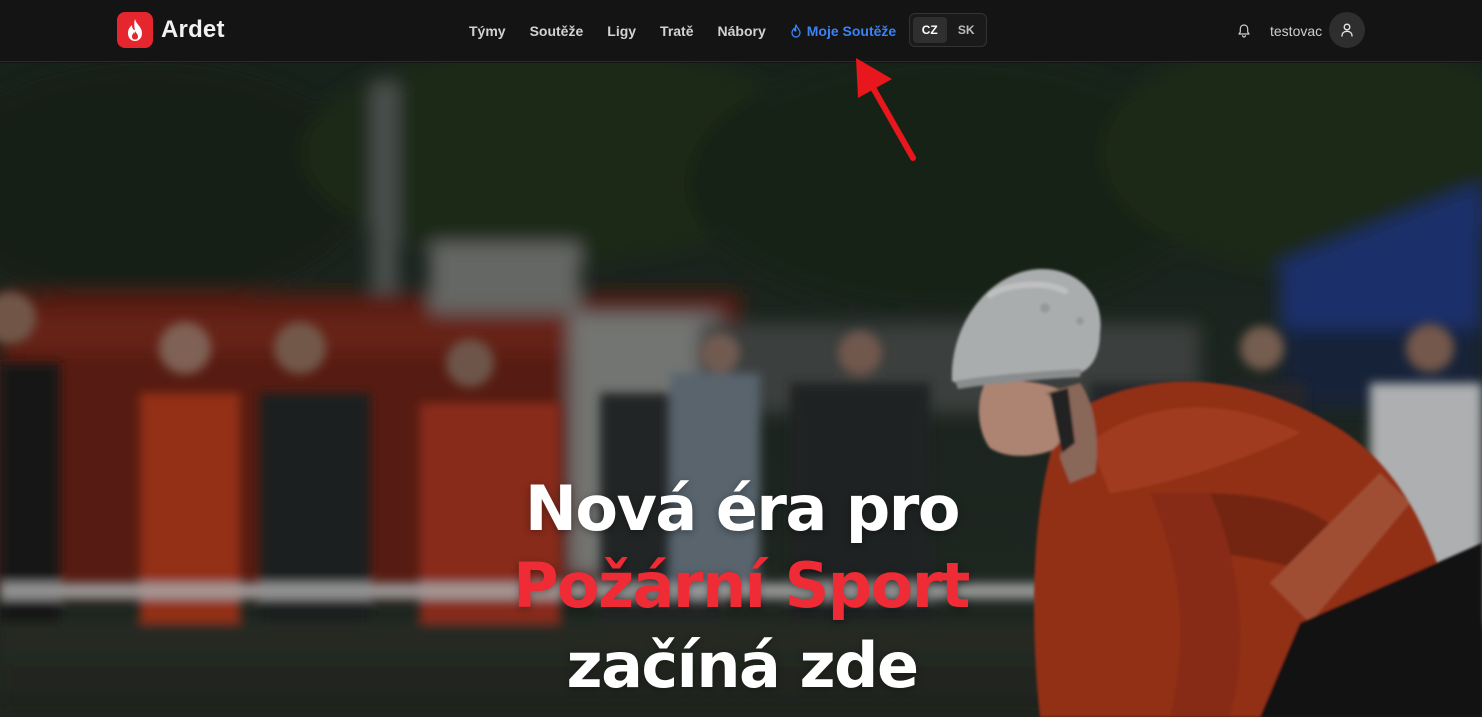 The width and height of the screenshot is (1482, 717). I want to click on annotation-arrow-icon, so click(886, 109).